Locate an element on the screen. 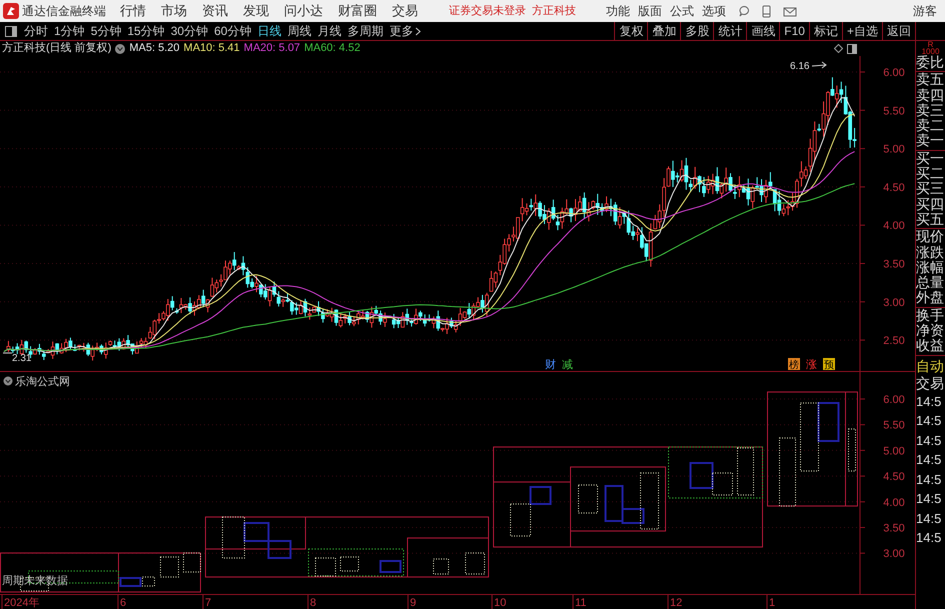  auto-trade-label: 自动 is located at coordinates (930, 366).